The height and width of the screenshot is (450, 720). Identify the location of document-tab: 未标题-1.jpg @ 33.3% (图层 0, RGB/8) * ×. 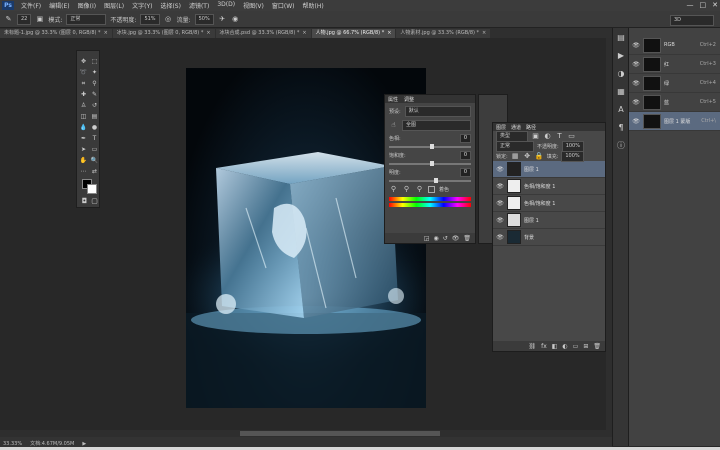
(56, 33).